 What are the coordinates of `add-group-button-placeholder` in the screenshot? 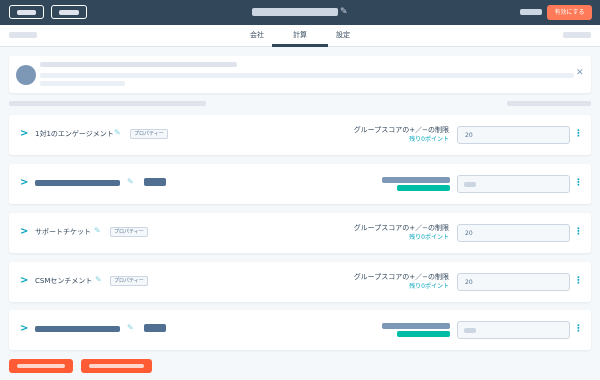 It's located at (116, 366).